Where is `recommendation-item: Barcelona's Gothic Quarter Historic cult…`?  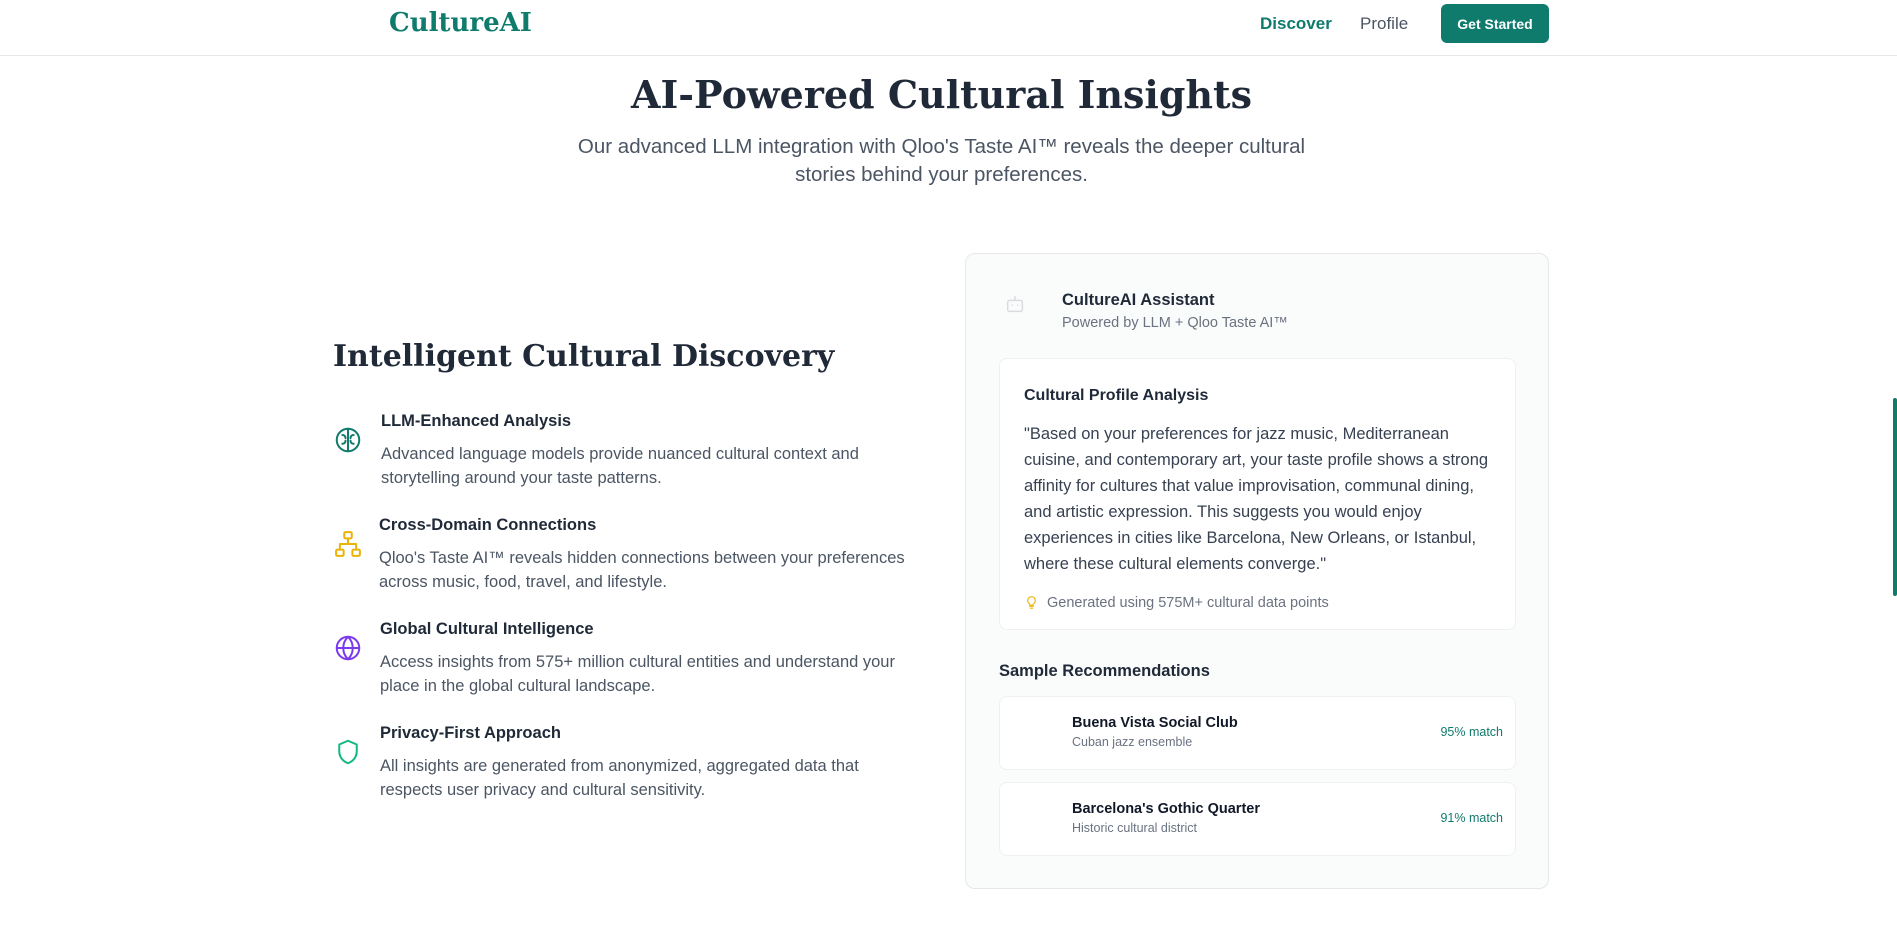
recommendation-item: Barcelona's Gothic Quarter Historic cult… is located at coordinates (1257, 819).